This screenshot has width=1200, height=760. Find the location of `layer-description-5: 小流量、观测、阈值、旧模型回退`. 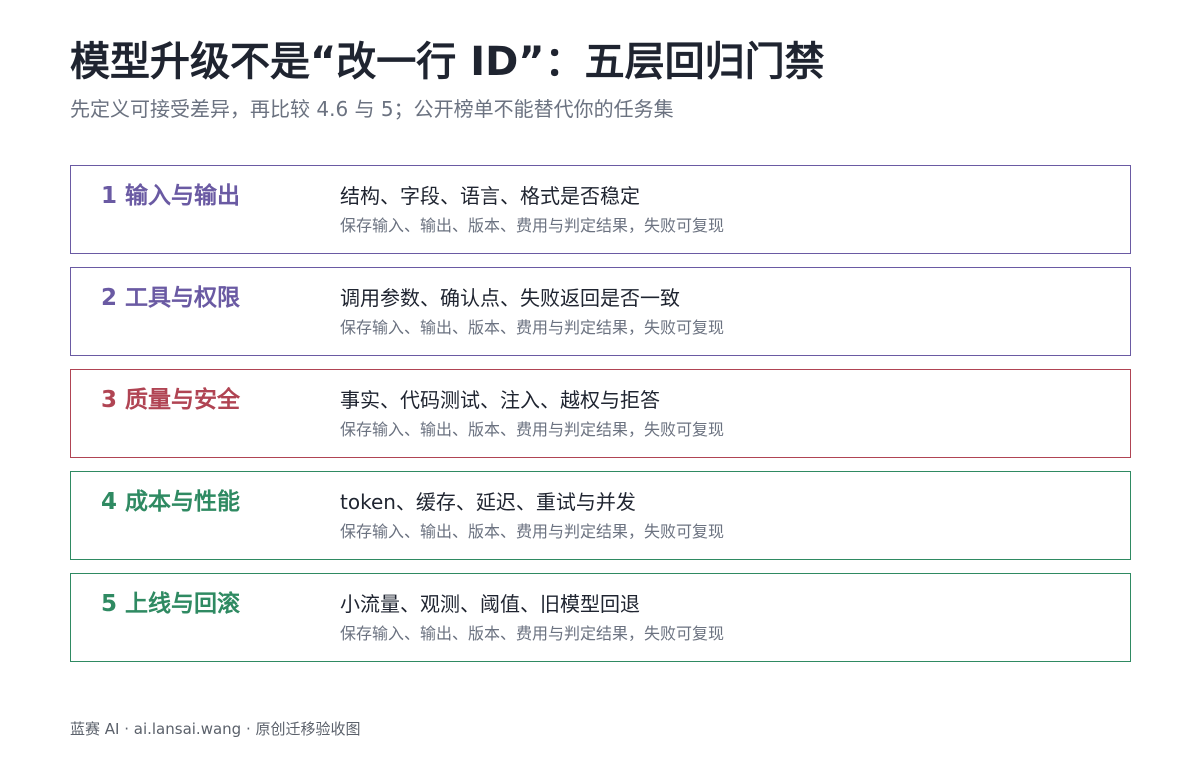

layer-description-5: 小流量、观测、阈值、旧模型回退 is located at coordinates (490, 604).